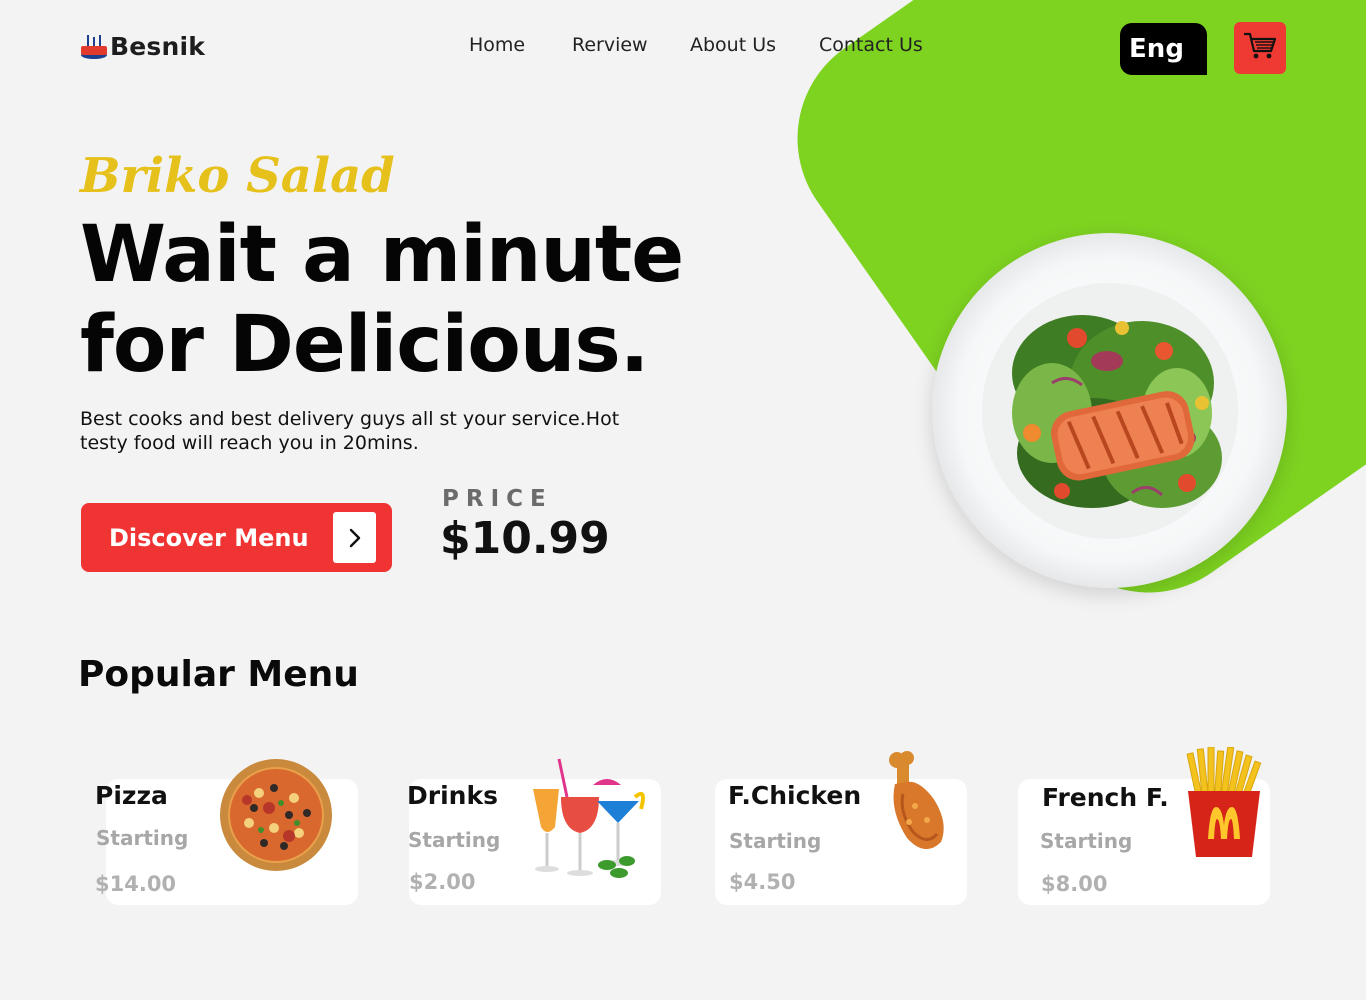 The image size is (1366, 1000). What do you see at coordinates (382, 255) in the screenshot?
I see `hero-title-line1: Wait a minute` at bounding box center [382, 255].